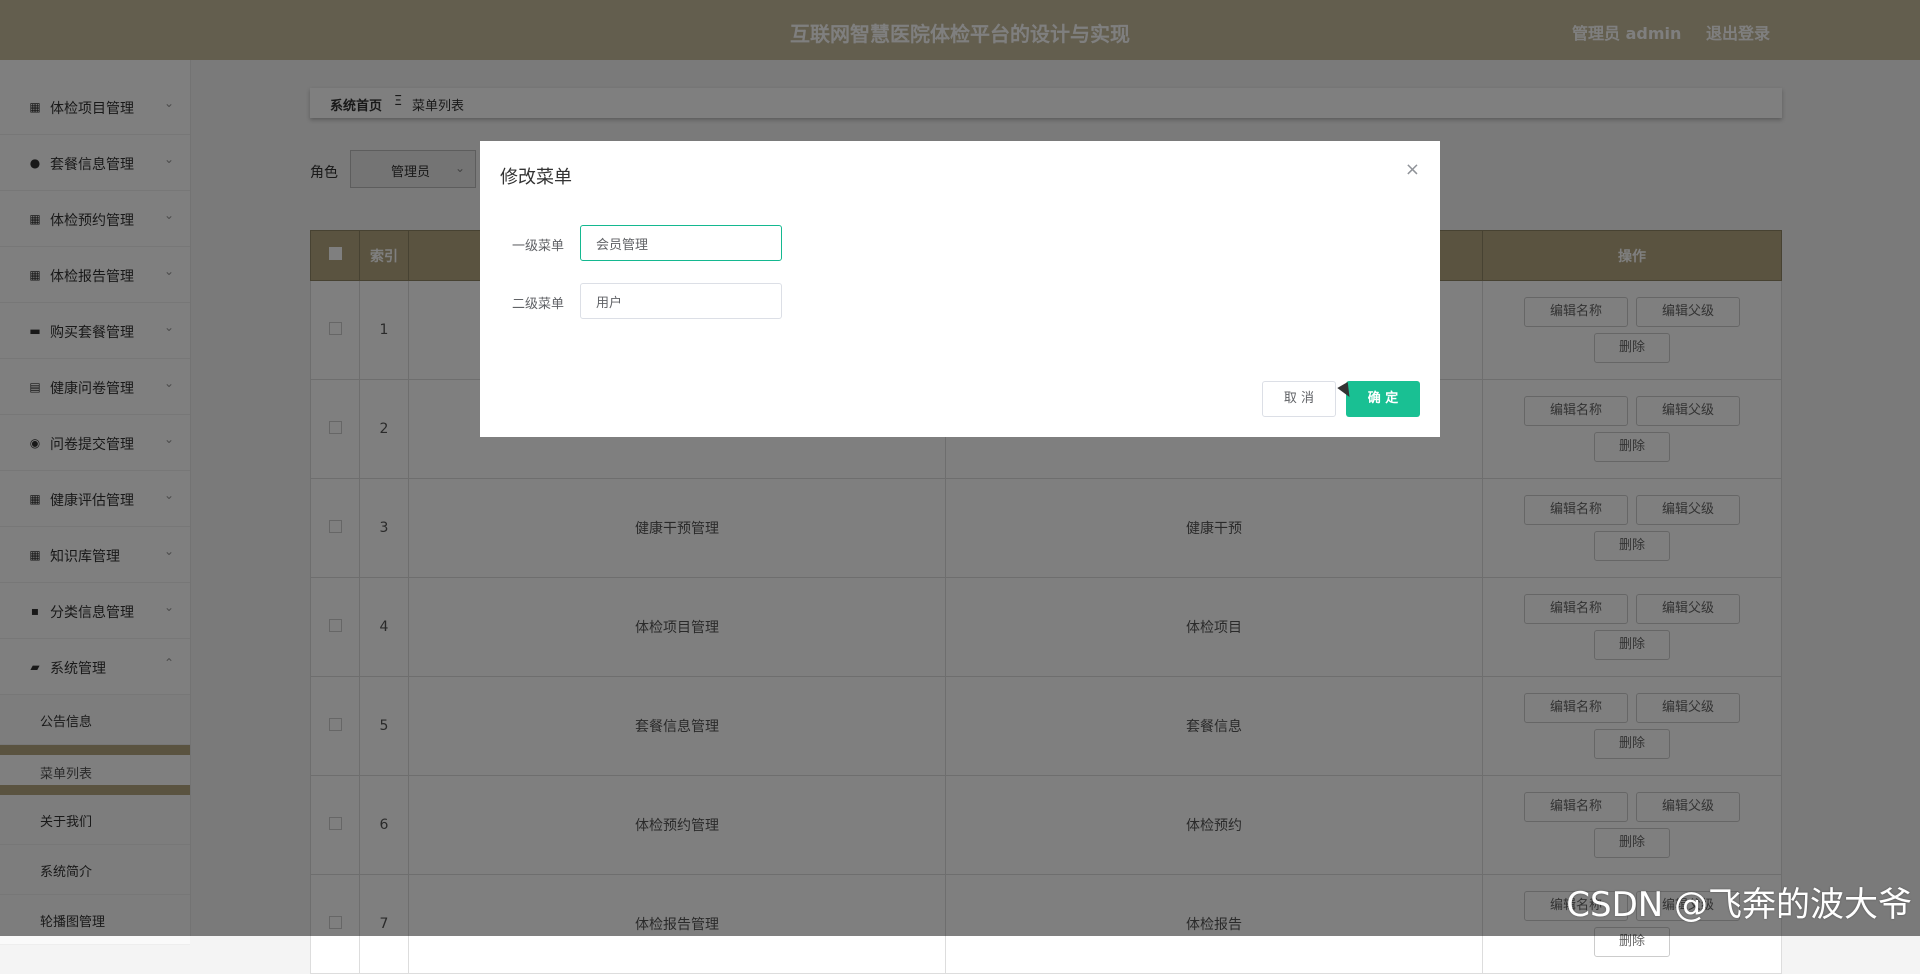 The image size is (1920, 974). I want to click on dialog-title: 修改菜单, so click(536, 177).